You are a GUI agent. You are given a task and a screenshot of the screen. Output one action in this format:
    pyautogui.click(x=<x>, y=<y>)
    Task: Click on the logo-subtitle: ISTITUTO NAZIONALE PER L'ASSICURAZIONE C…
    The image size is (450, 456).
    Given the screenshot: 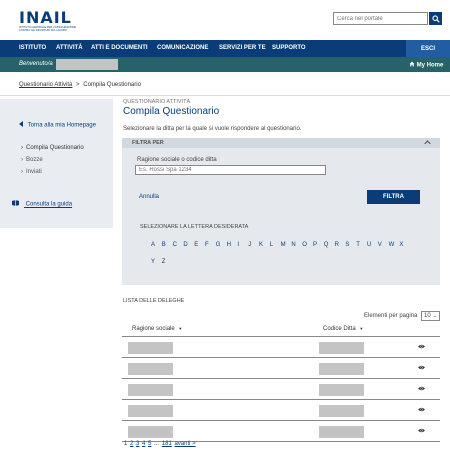 What is the action you would take?
    pyautogui.click(x=48, y=29)
    